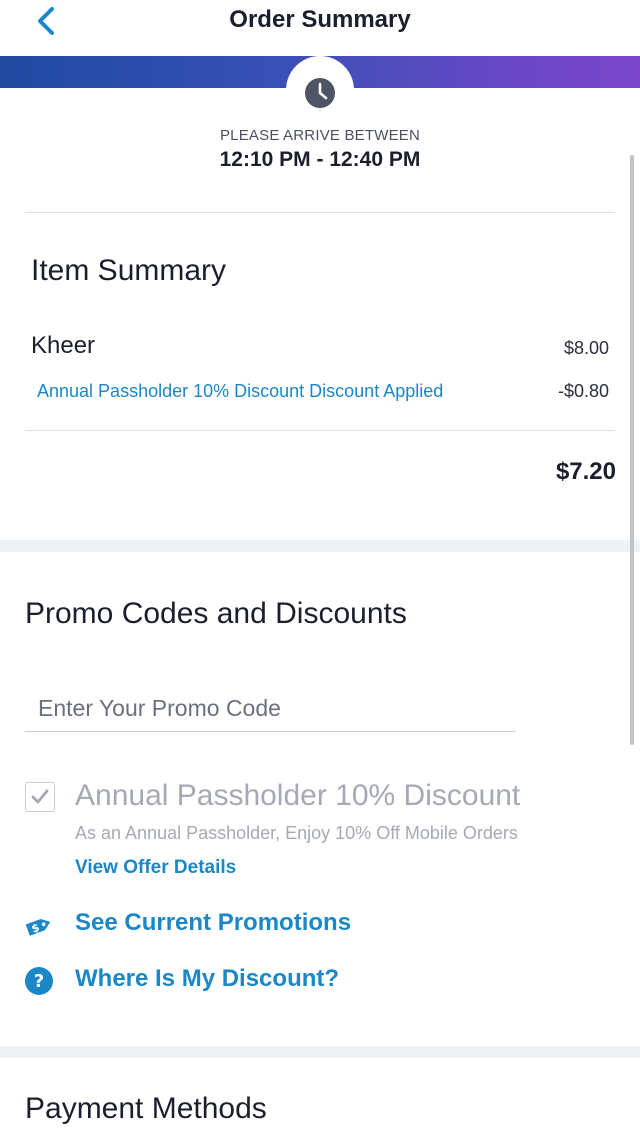 The width and height of the screenshot is (640, 1138). Describe the element at coordinates (298, 795) in the screenshot. I see `passholder-discount-title: Annual Passholder 10% Discount` at that location.